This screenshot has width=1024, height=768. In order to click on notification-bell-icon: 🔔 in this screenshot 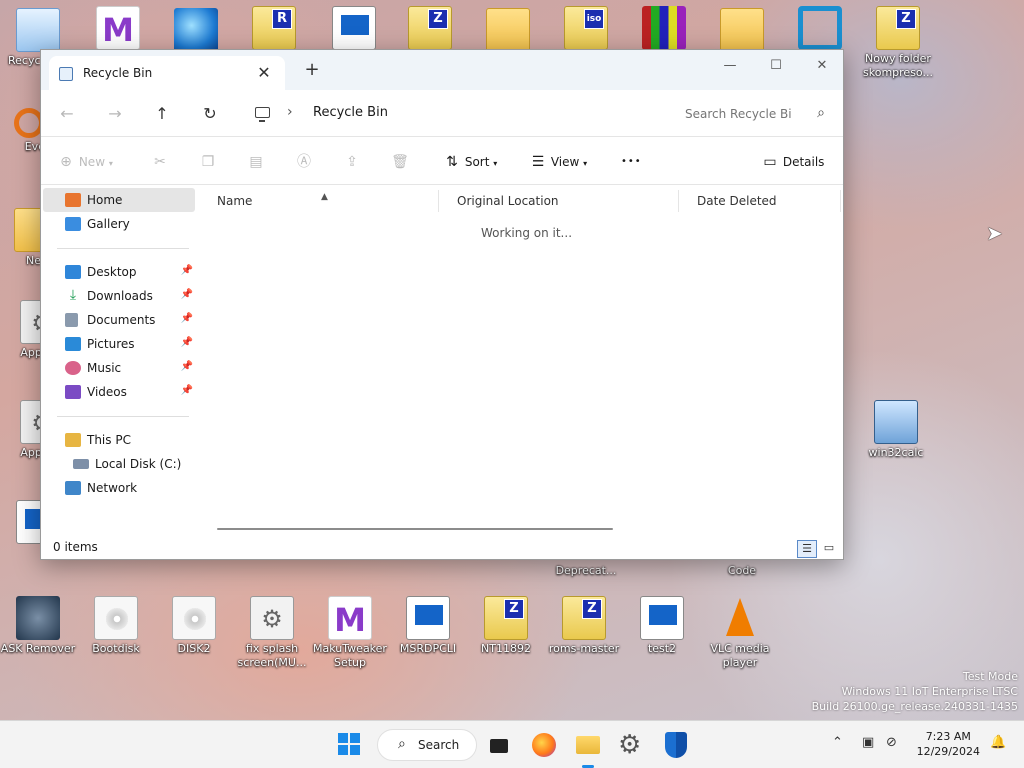, I will do `click(998, 742)`.